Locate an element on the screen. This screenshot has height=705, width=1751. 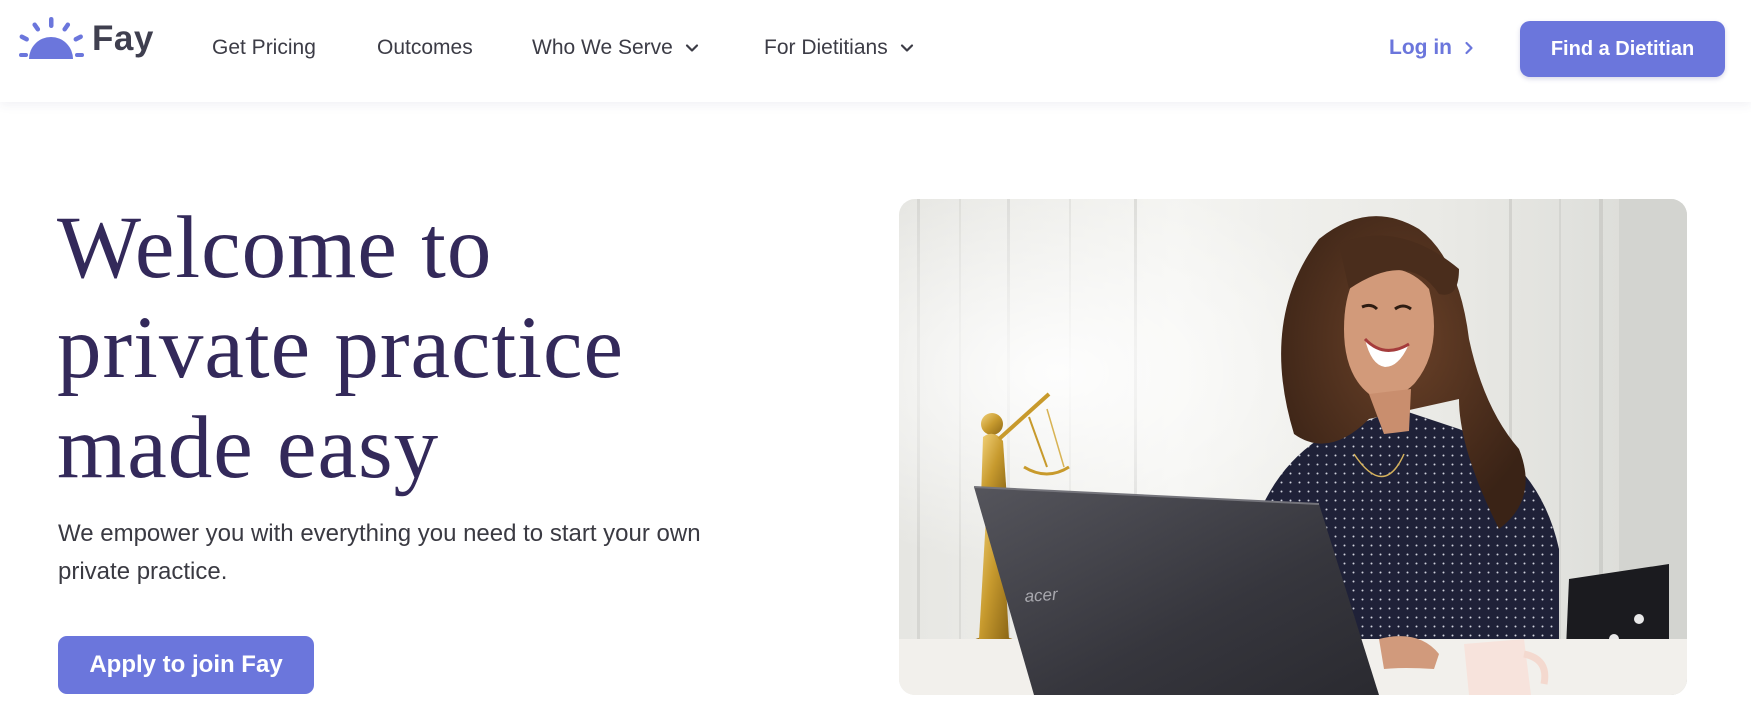
nav-label: Outcomes is located at coordinates (425, 47).